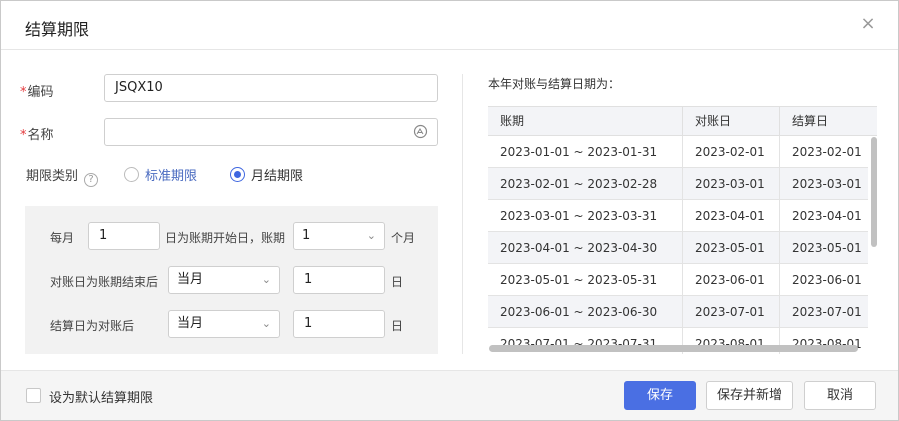 This screenshot has width=899, height=421. I want to click on cell-reconcile-date: 2023-06-01, so click(731, 280).